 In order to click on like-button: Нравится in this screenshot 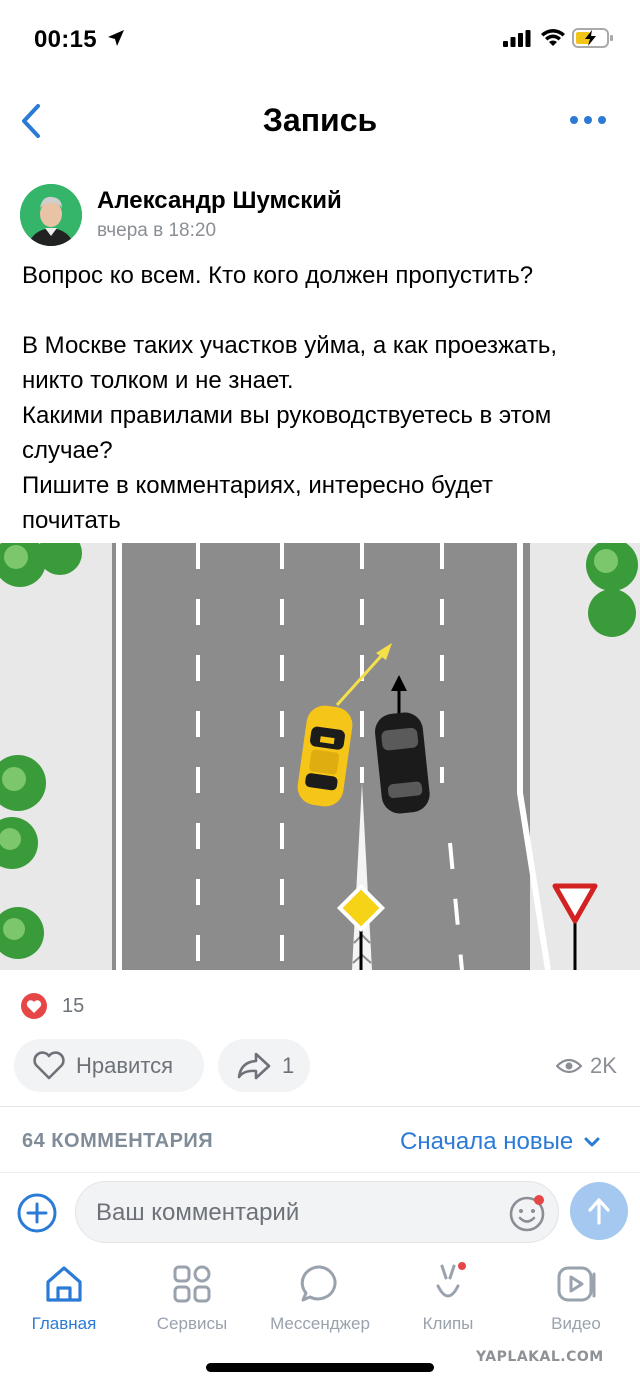, I will do `click(109, 1065)`.